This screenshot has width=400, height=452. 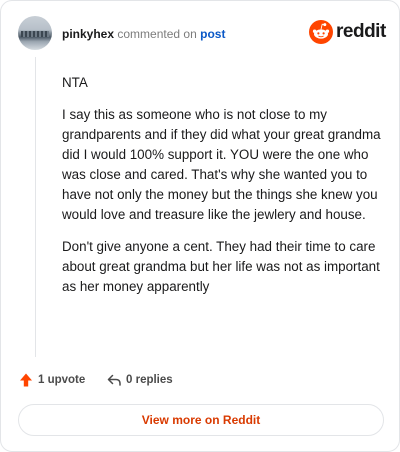 I want to click on comment-header: pinkyhex commented on post reddit, so click(x=202, y=34).